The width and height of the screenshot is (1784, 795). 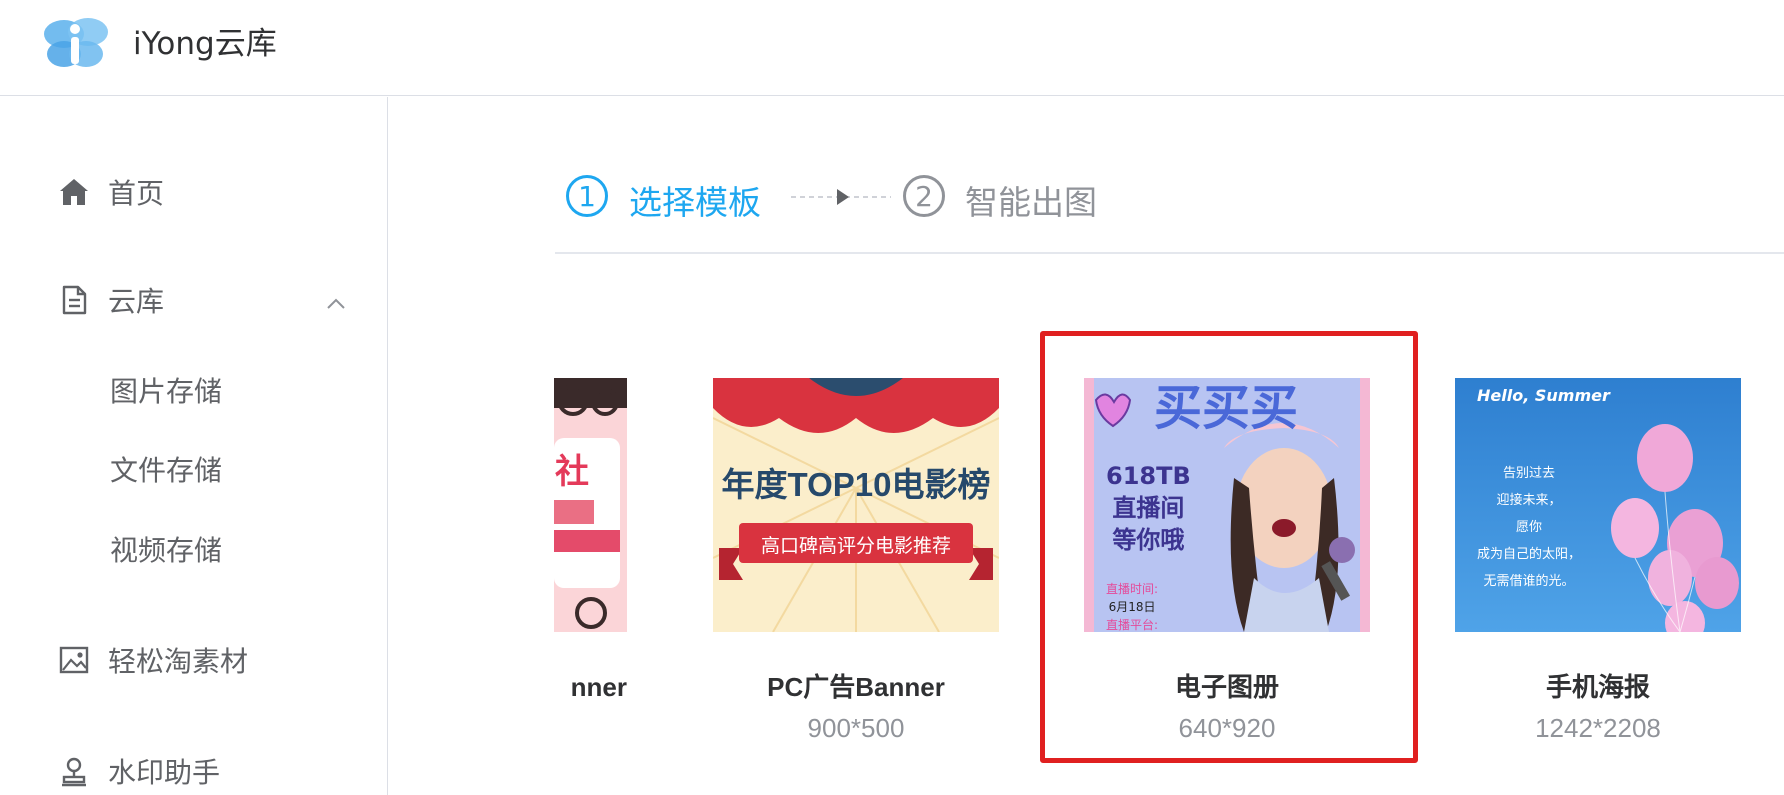 What do you see at coordinates (166, 471) in the screenshot?
I see `sidebar-subitem-file-storage: 文件存储` at bounding box center [166, 471].